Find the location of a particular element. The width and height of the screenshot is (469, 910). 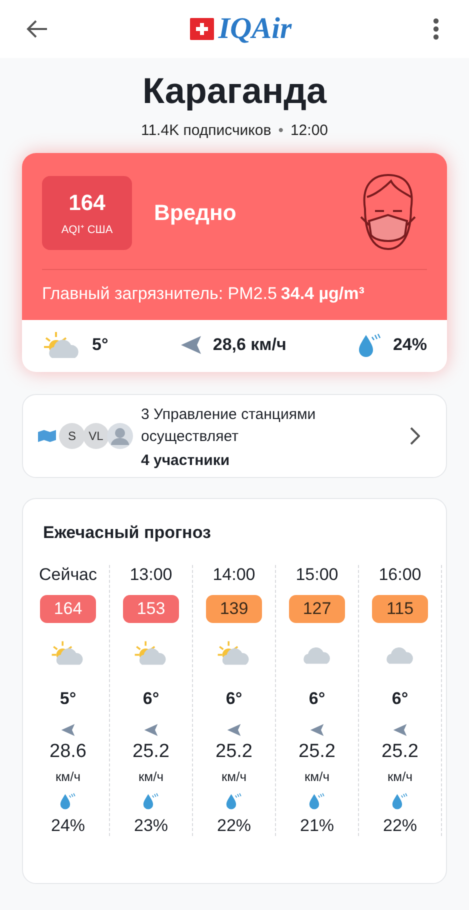

hour-temperature: 5° is located at coordinates (68, 699).